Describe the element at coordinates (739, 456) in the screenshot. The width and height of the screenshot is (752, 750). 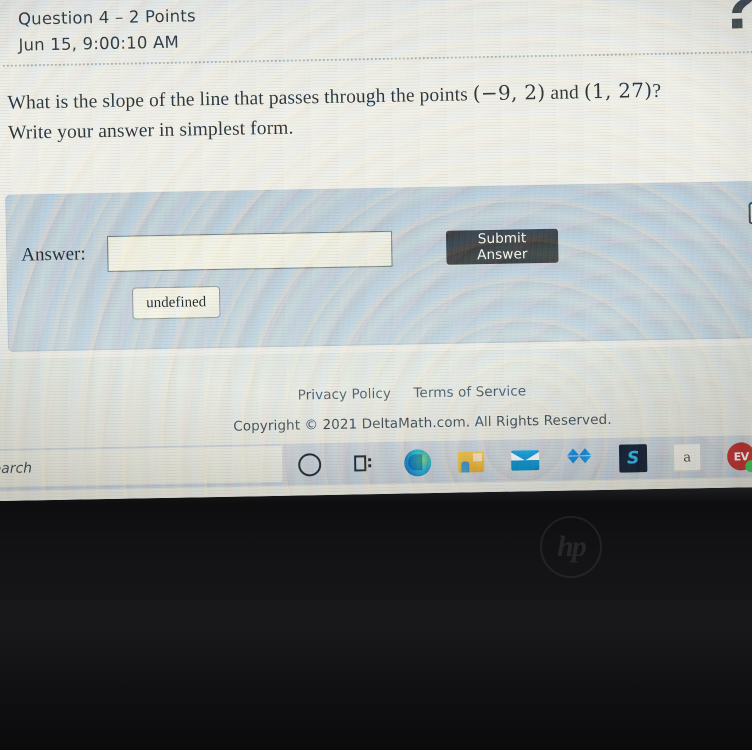
I see `ev-badge-glyph: EV` at that location.